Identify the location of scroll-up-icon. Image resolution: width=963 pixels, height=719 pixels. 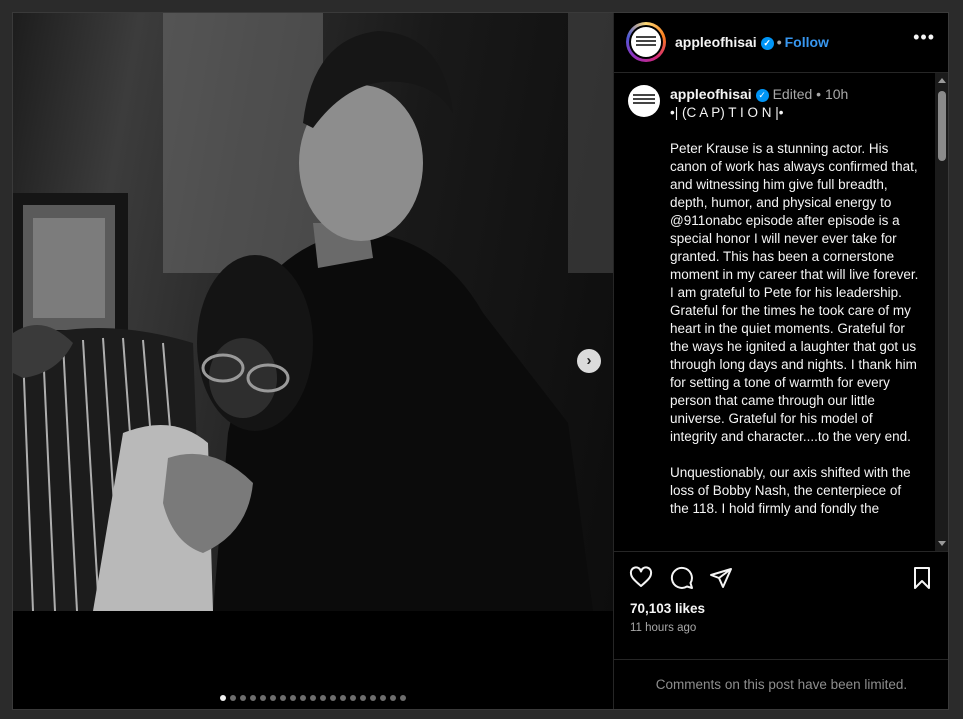
(942, 80).